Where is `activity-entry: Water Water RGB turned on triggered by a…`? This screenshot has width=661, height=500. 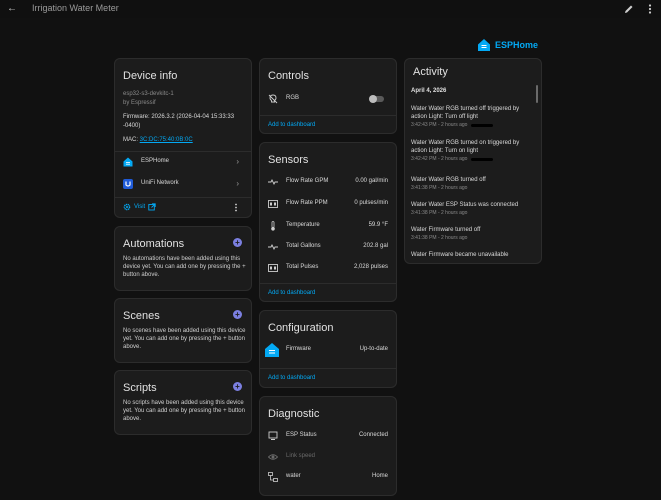 activity-entry: Water Water RGB turned on triggered by a… is located at coordinates (472, 151).